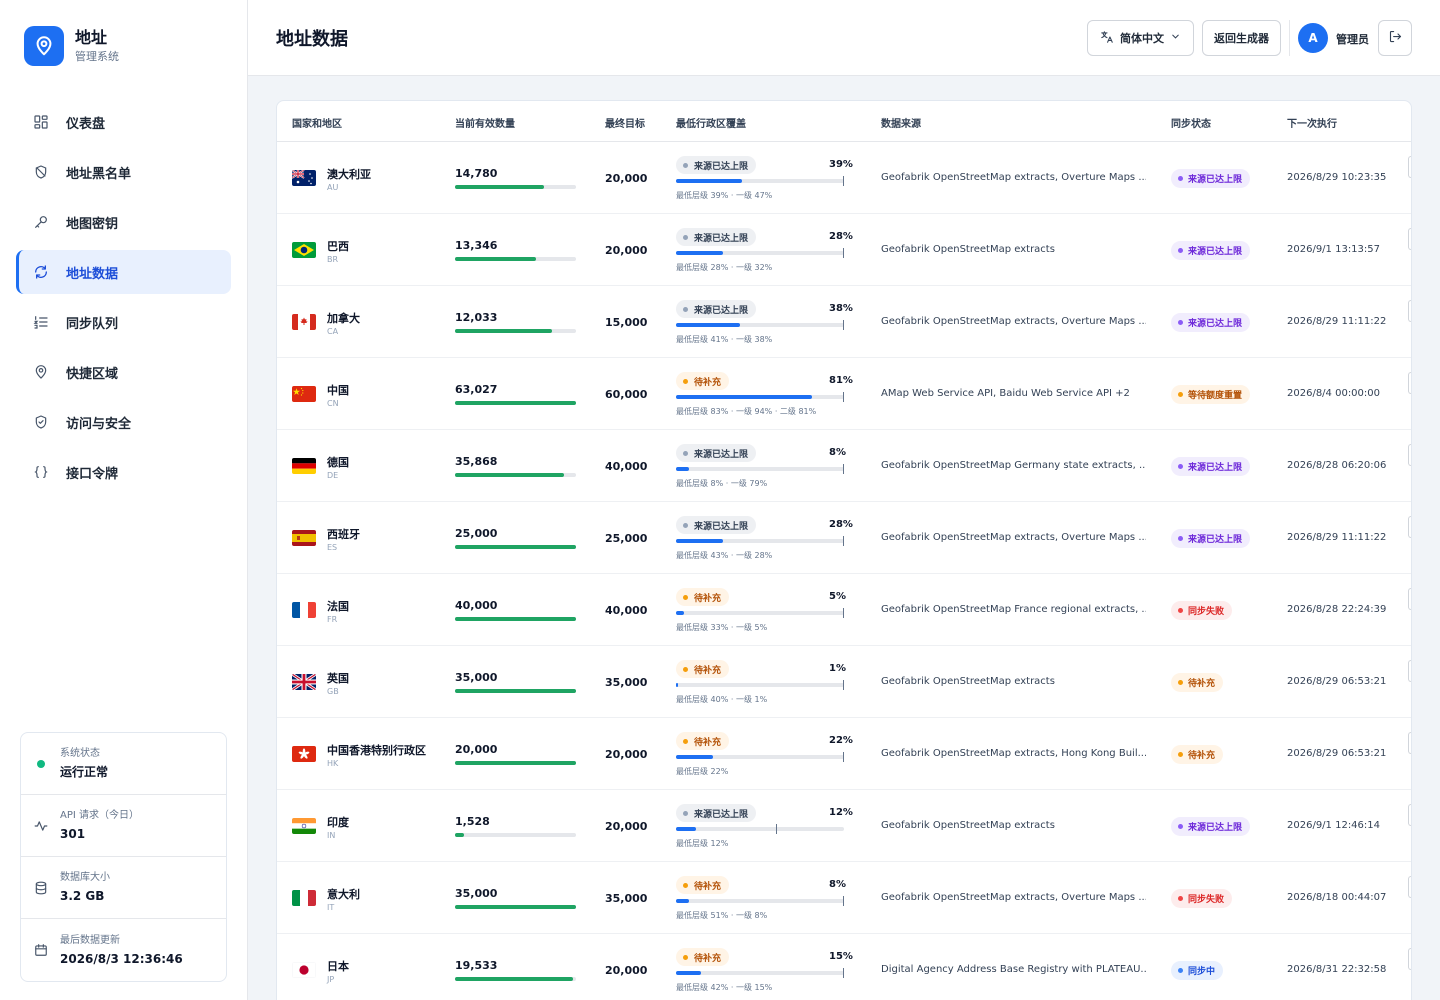 This screenshot has height=1000, width=1440. Describe the element at coordinates (123, 222) in the screenshot. I see `sidebar-item-map-key: 地图密钥` at that location.